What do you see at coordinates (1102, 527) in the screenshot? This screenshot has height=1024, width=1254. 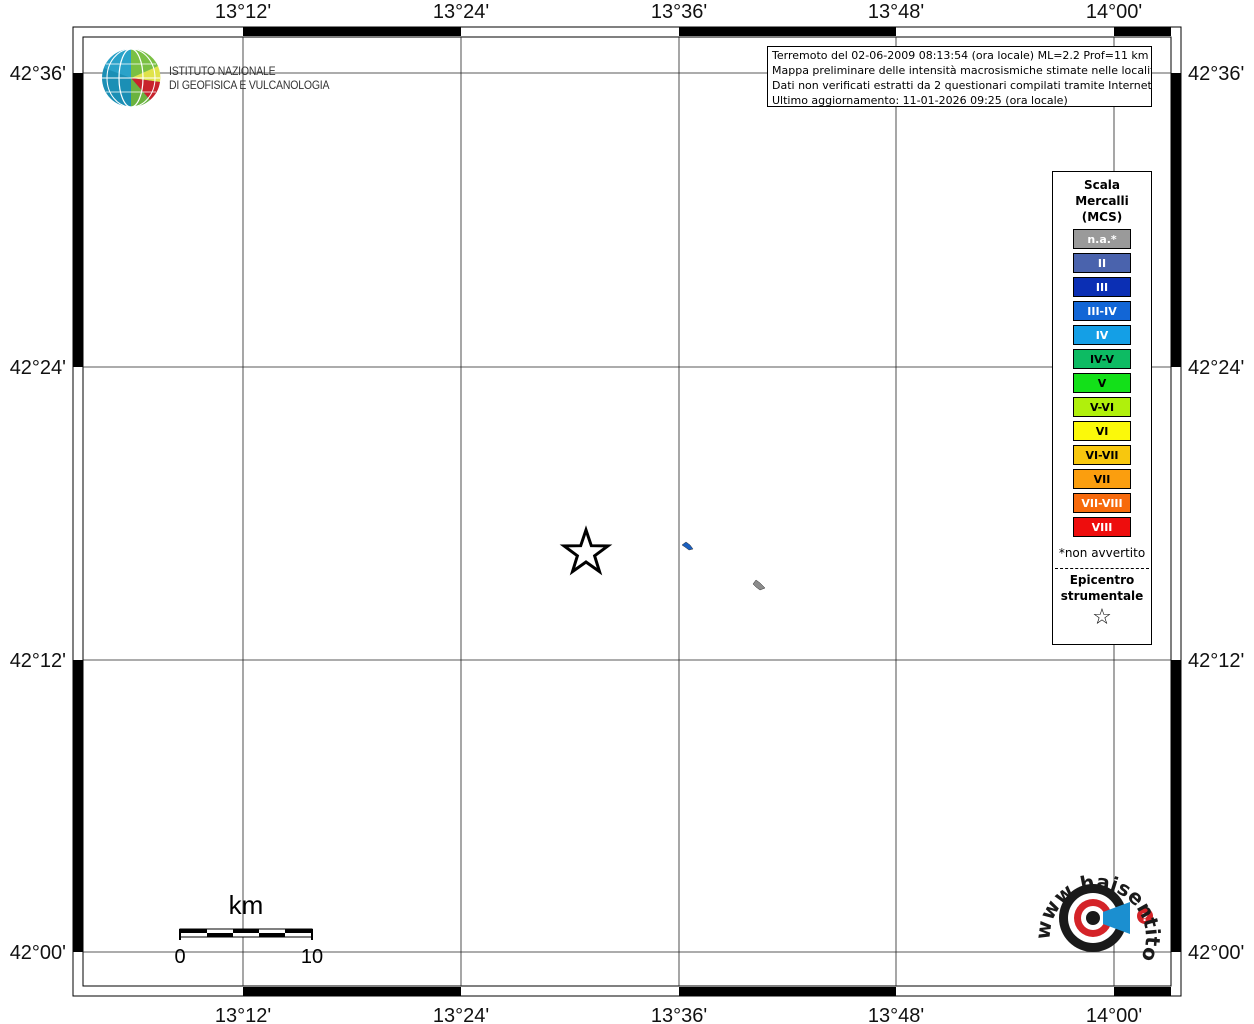 I see `legend-item: VIII` at bounding box center [1102, 527].